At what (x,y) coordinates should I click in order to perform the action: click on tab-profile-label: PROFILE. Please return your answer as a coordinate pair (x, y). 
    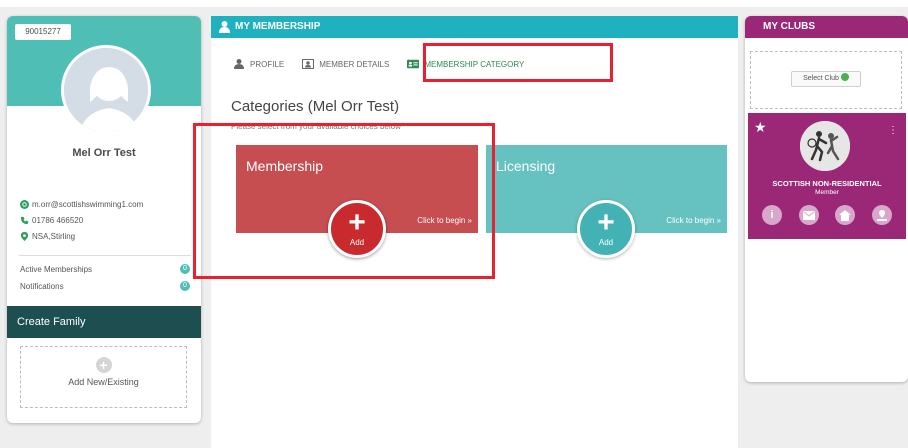
    Looking at the image, I should click on (267, 64).